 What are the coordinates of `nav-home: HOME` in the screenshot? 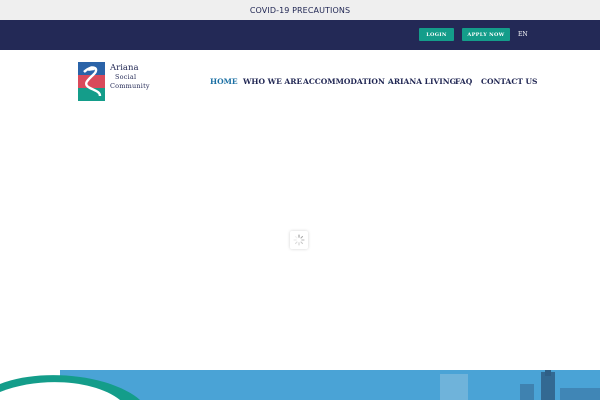 It's located at (224, 81).